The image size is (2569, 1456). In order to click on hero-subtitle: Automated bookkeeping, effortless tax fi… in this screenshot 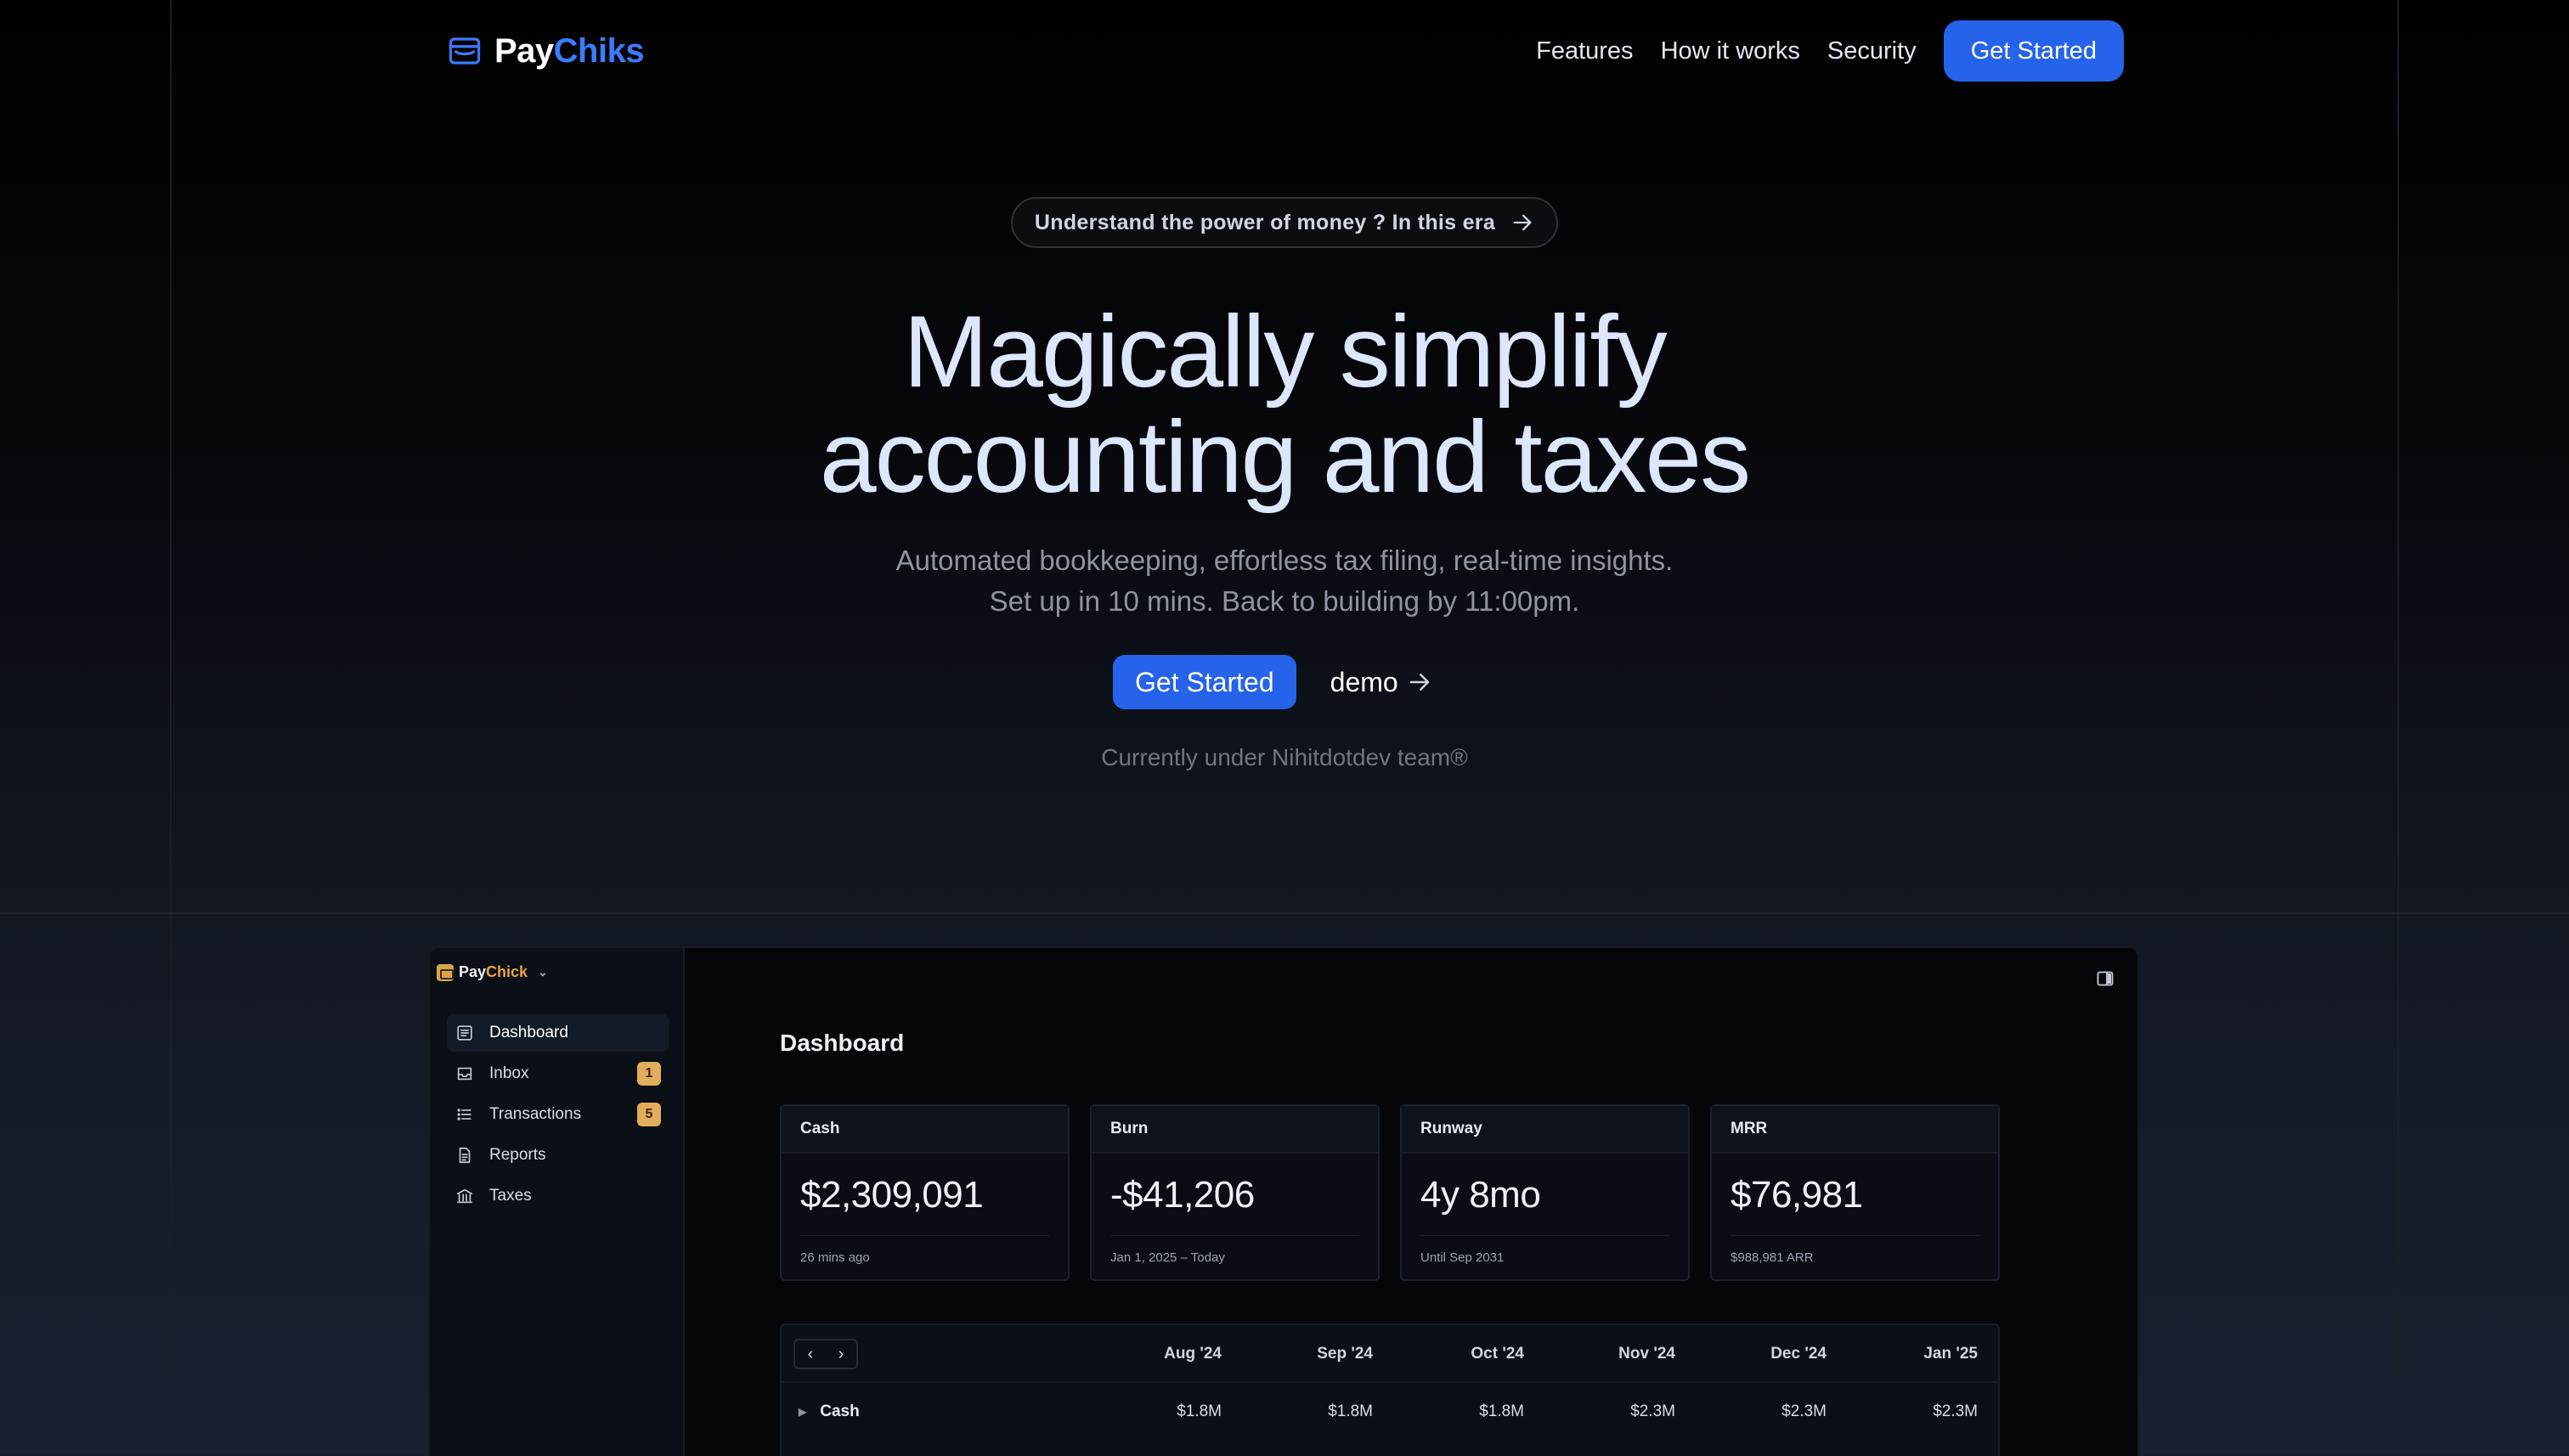, I will do `click(1284, 581)`.